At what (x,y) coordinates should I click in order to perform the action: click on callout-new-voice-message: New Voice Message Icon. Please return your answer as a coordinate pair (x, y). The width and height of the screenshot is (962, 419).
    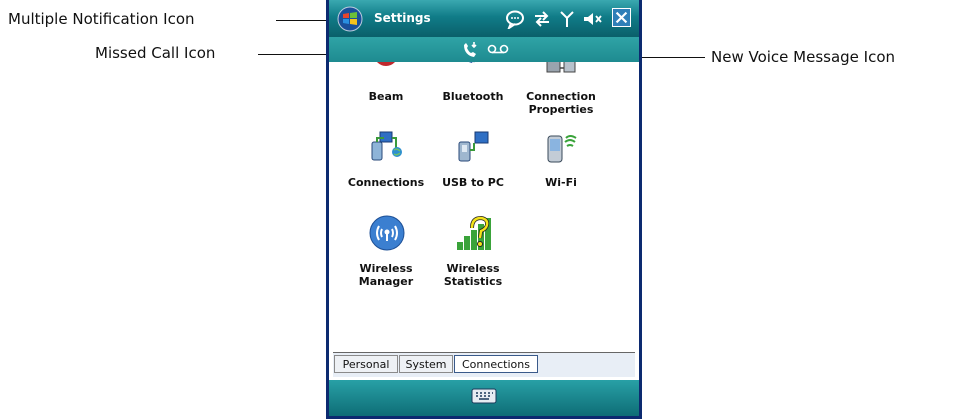
    Looking at the image, I should click on (803, 57).